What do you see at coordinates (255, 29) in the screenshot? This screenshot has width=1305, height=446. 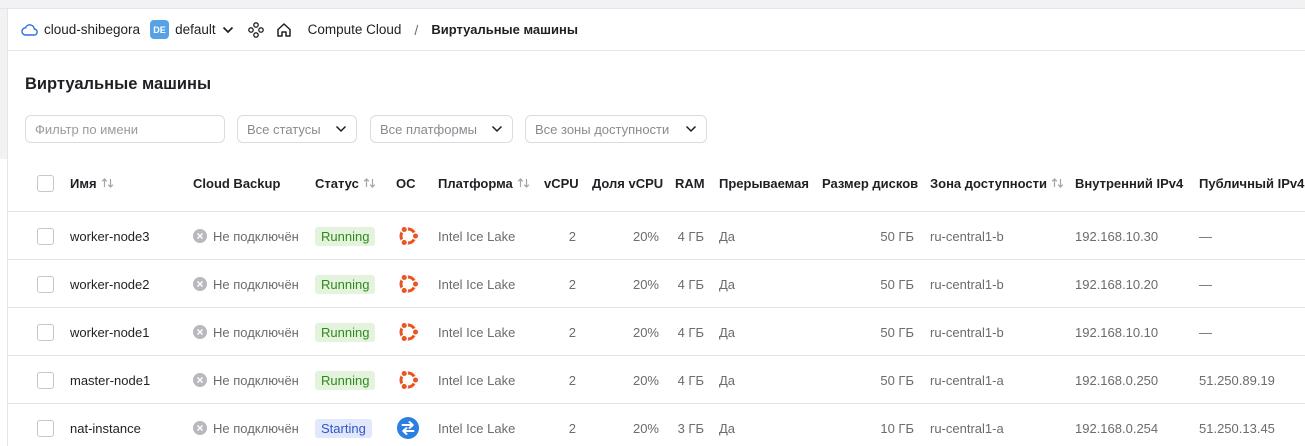 I see `services-icon` at bounding box center [255, 29].